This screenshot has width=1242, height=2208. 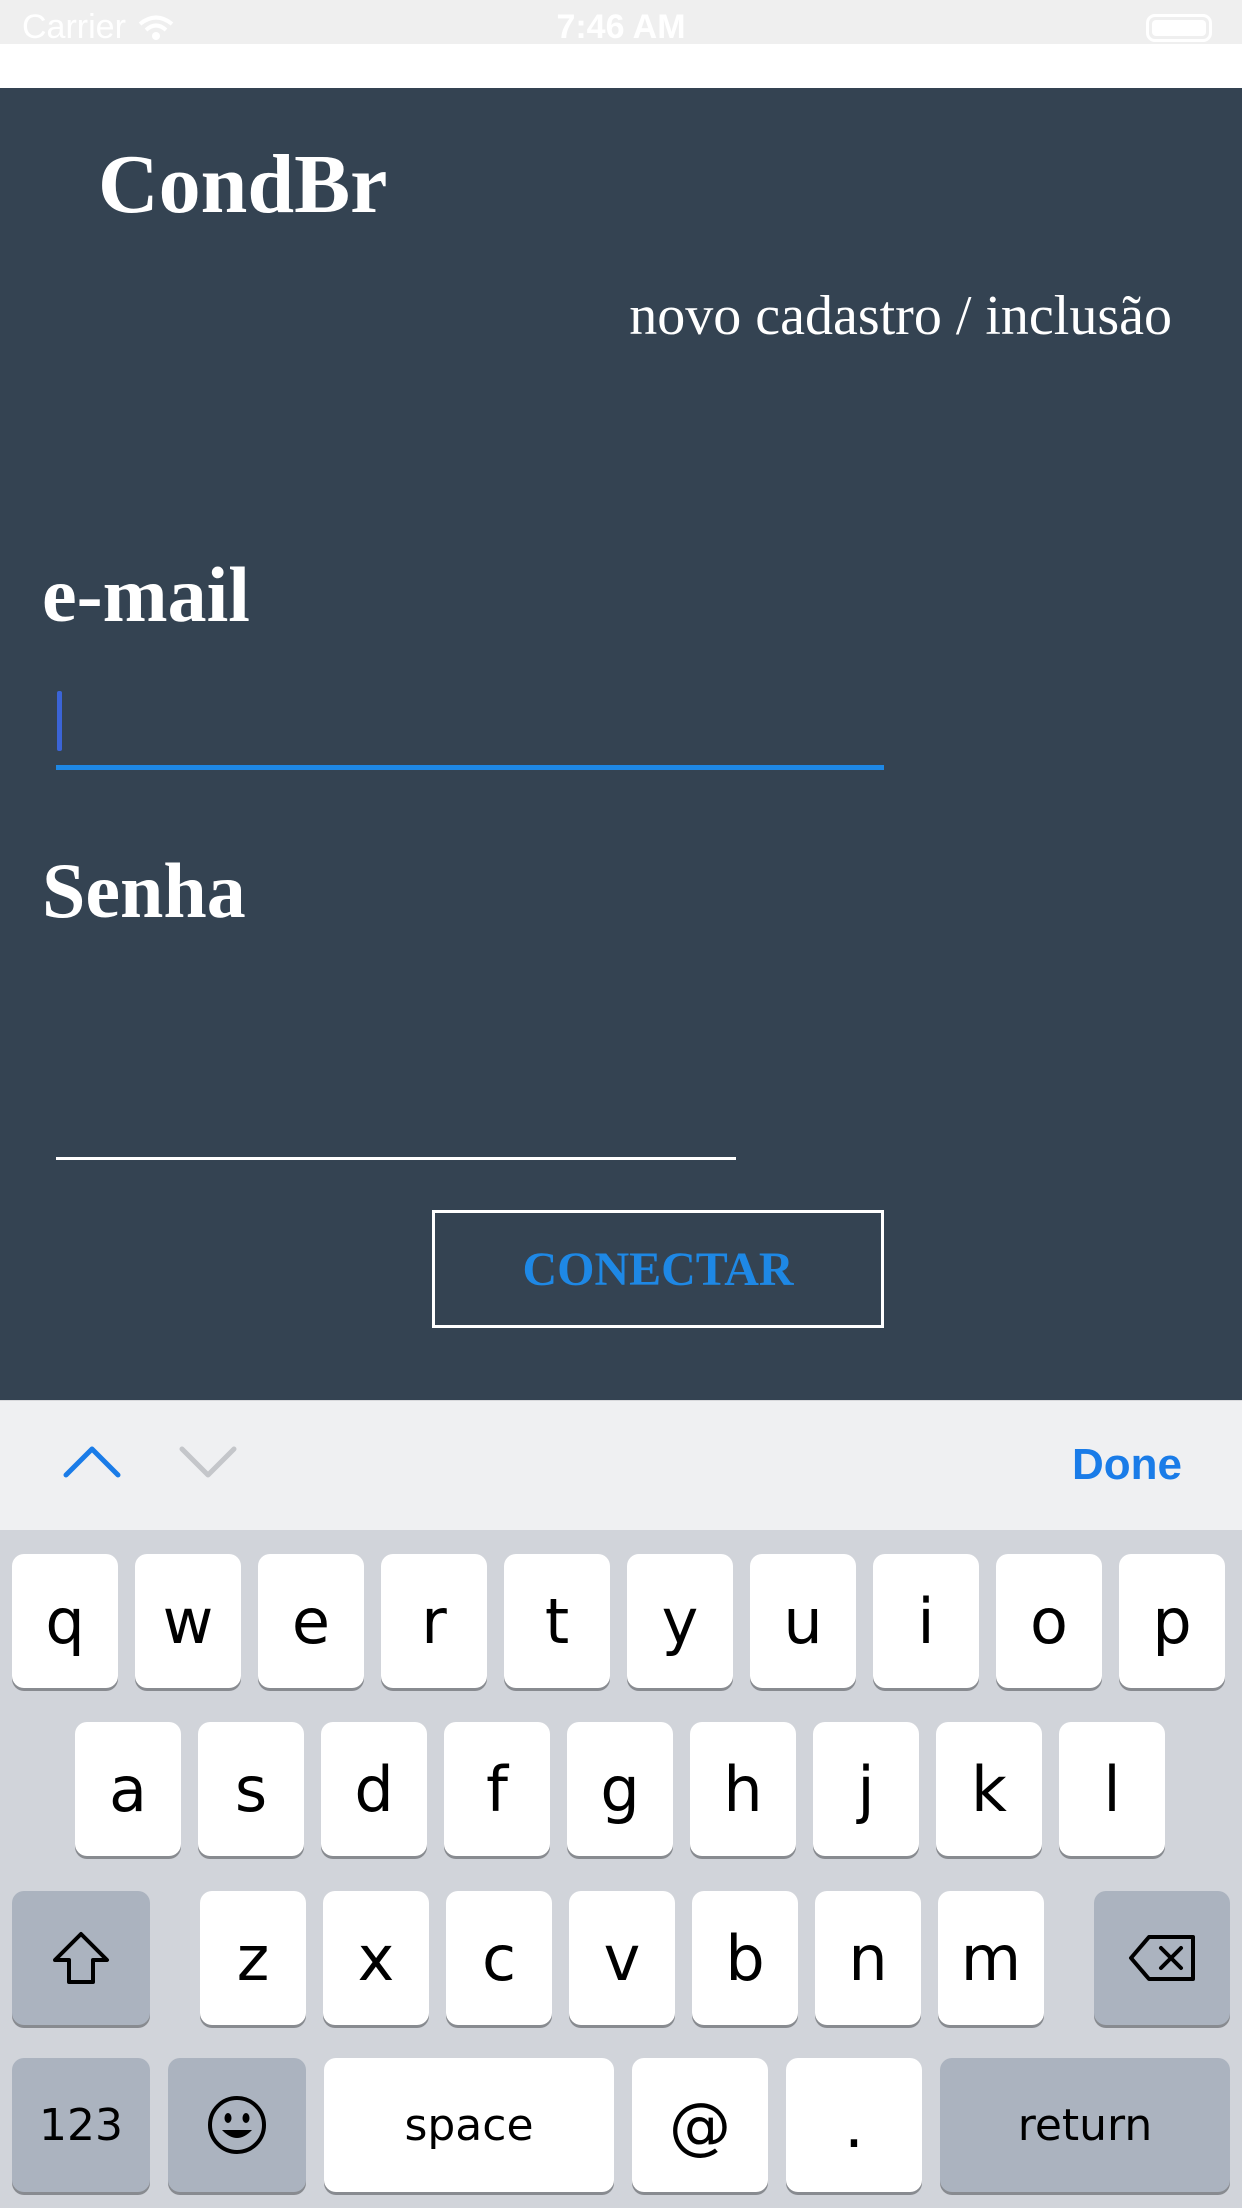 I want to click on key-q: q, so click(x=65, y=1621).